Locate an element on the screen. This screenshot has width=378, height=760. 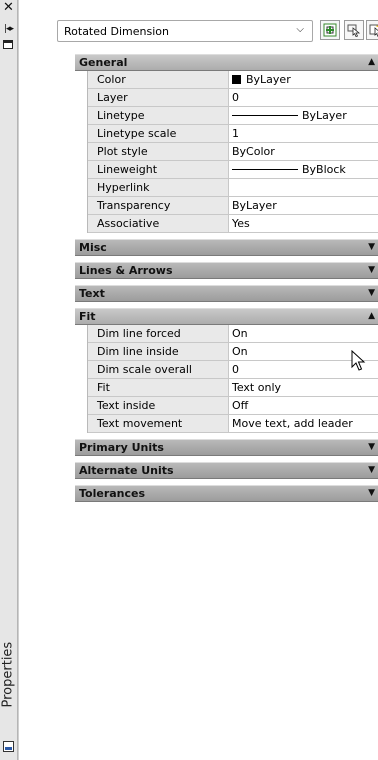
property-value-text: Move text, add leader is located at coordinates (292, 423).